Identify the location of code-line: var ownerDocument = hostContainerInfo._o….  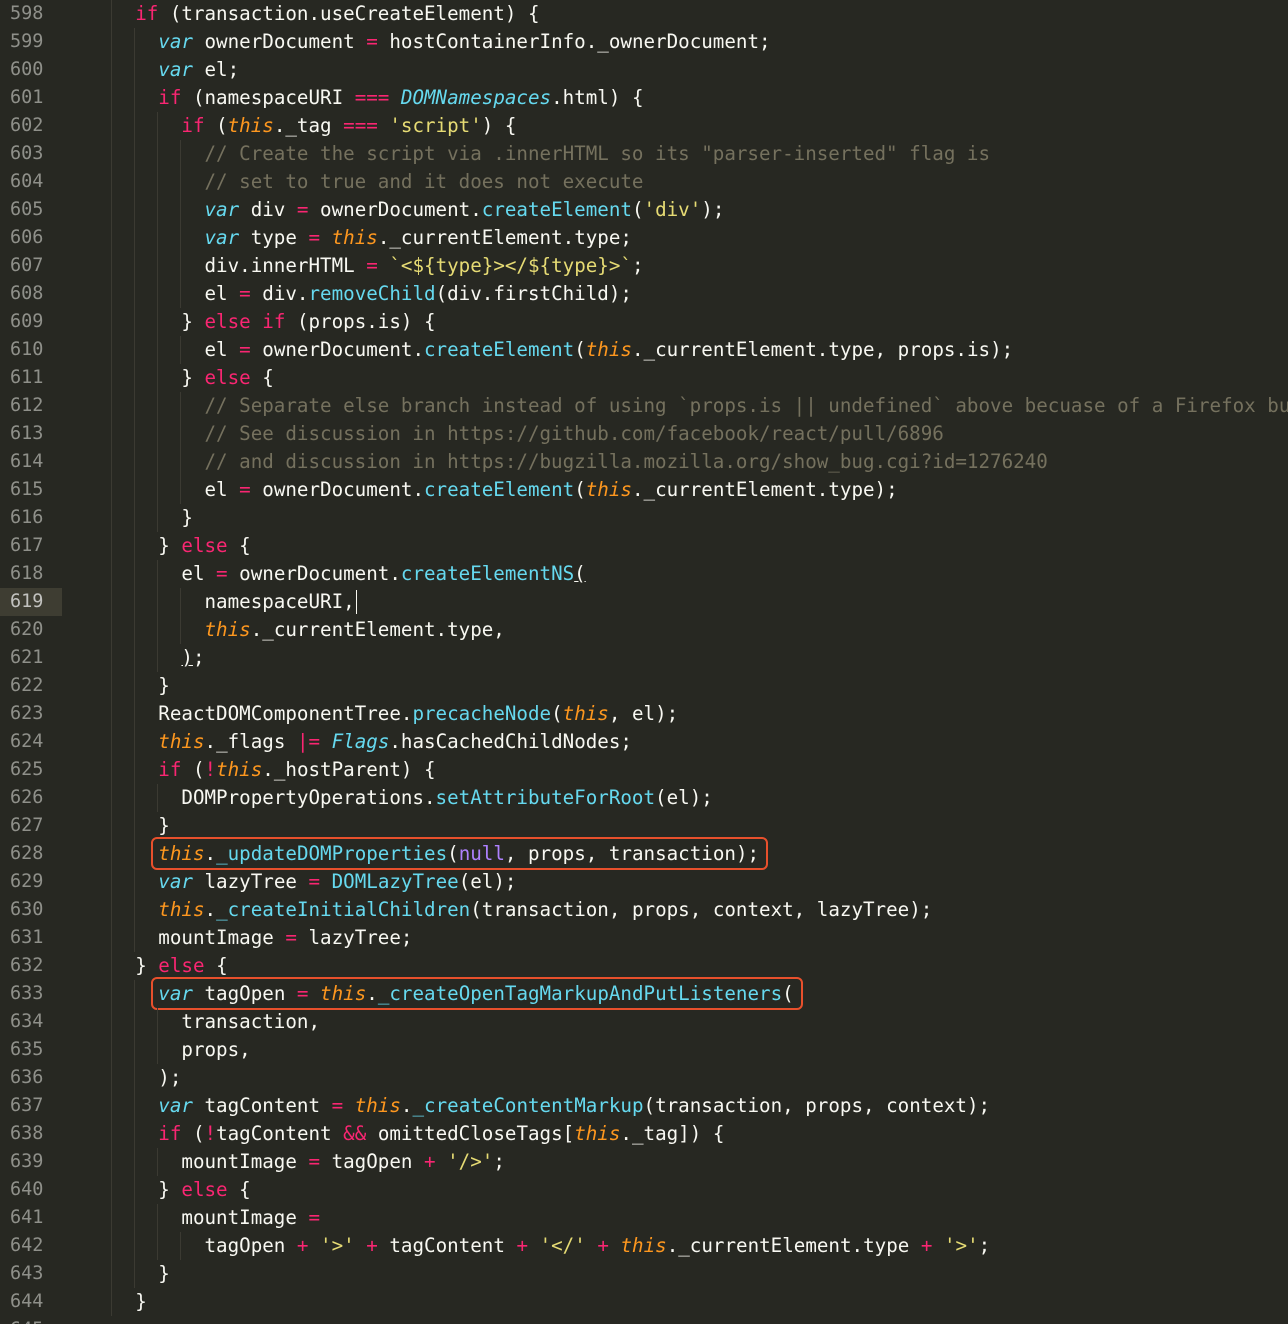
(644, 42).